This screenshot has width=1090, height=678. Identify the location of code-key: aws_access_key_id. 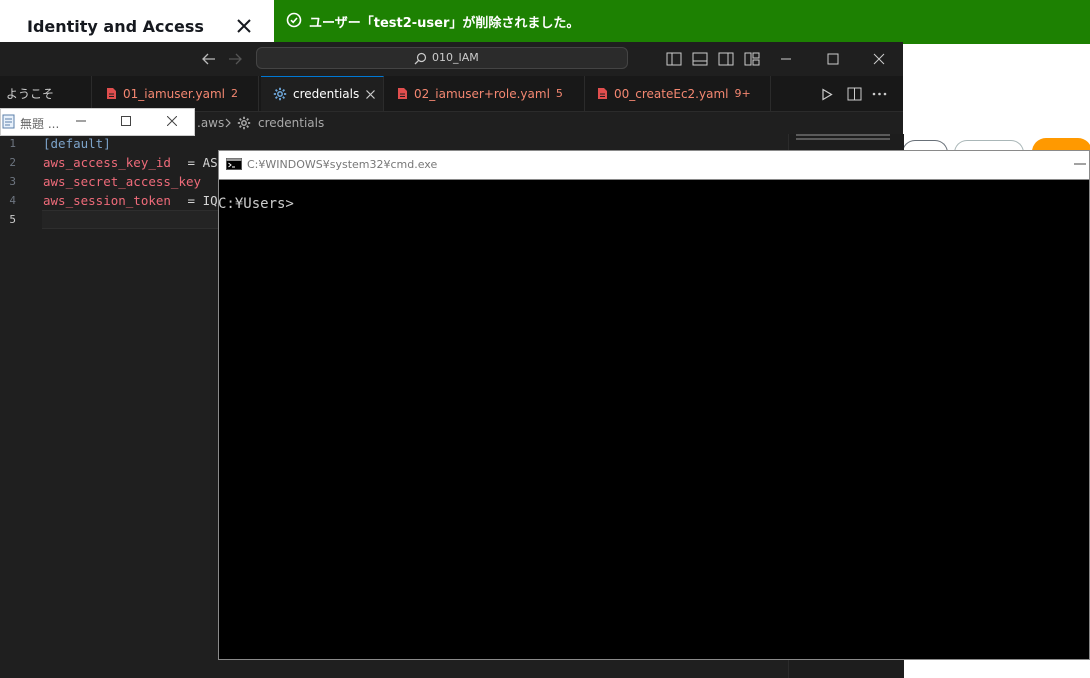
(107, 162).